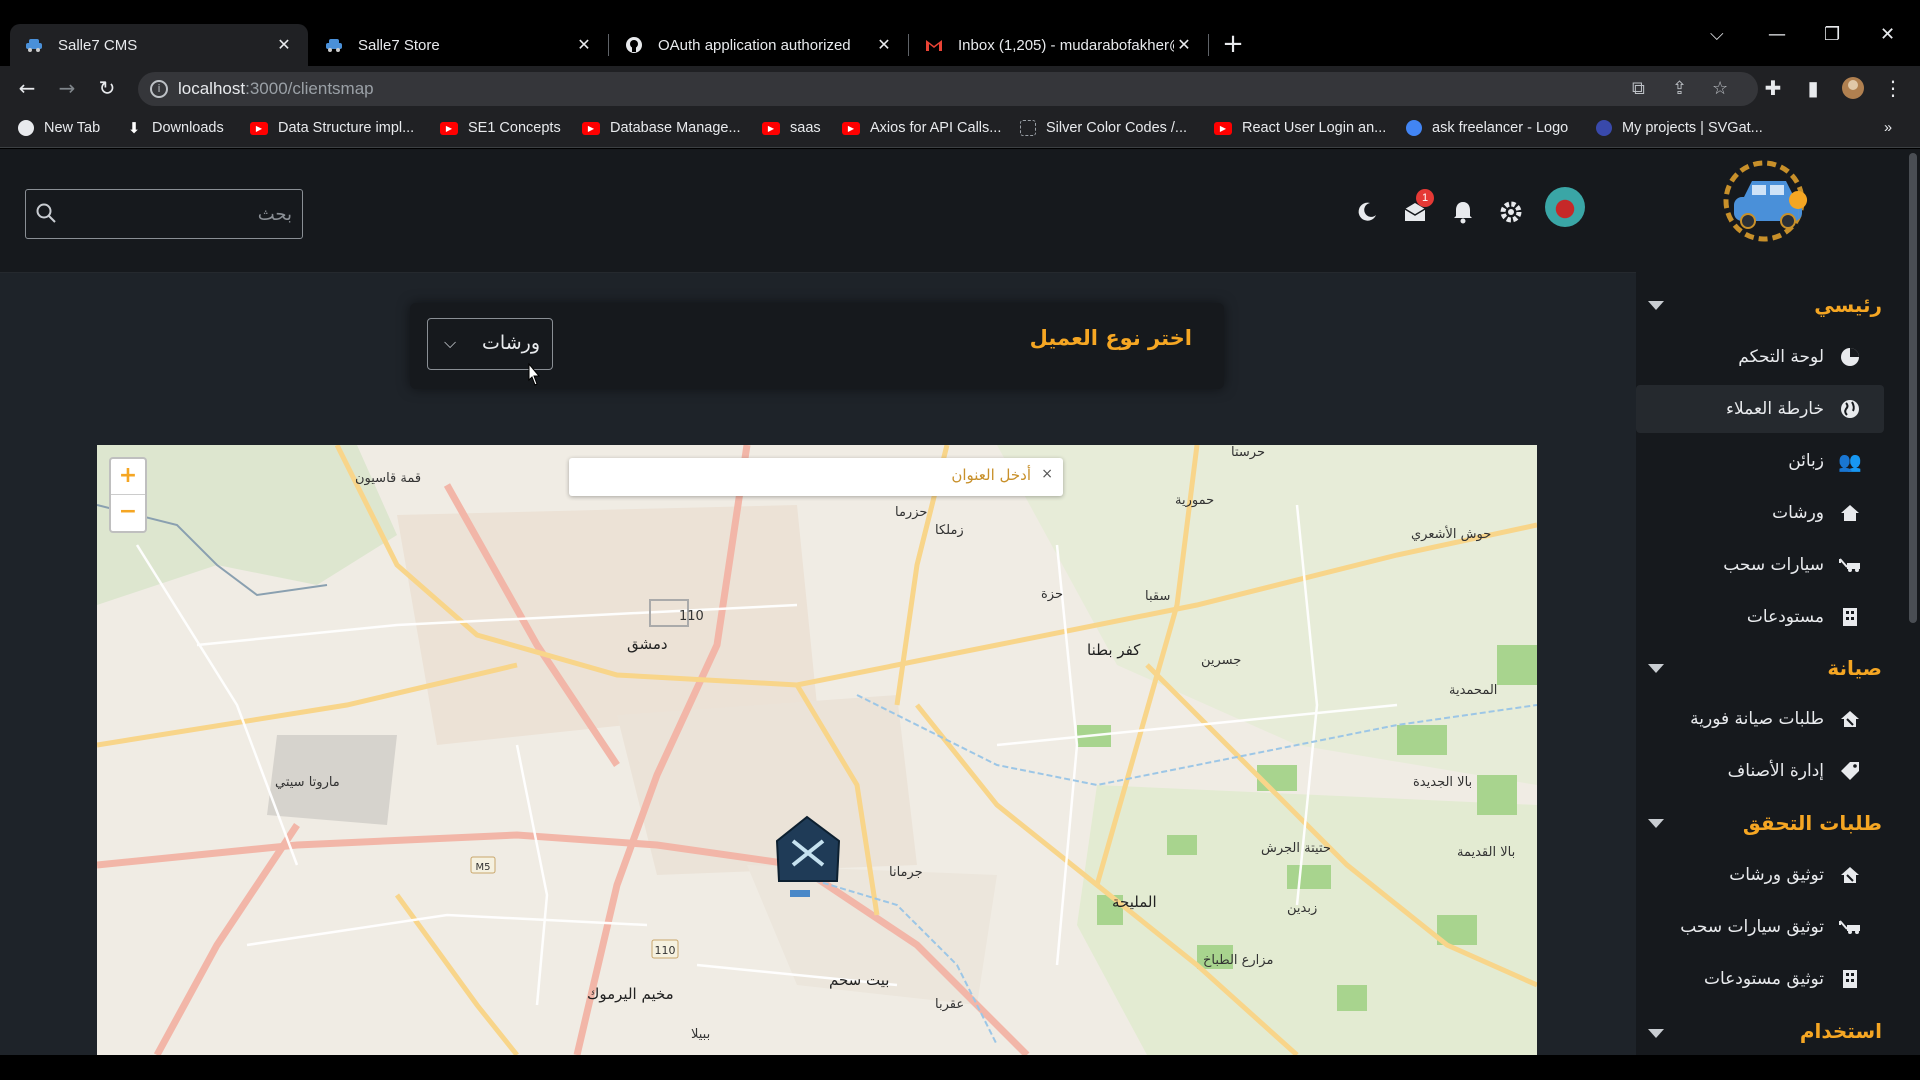  What do you see at coordinates (1760, 461) in the screenshot?
I see `sidebar-item-customers: زبائن 👥` at bounding box center [1760, 461].